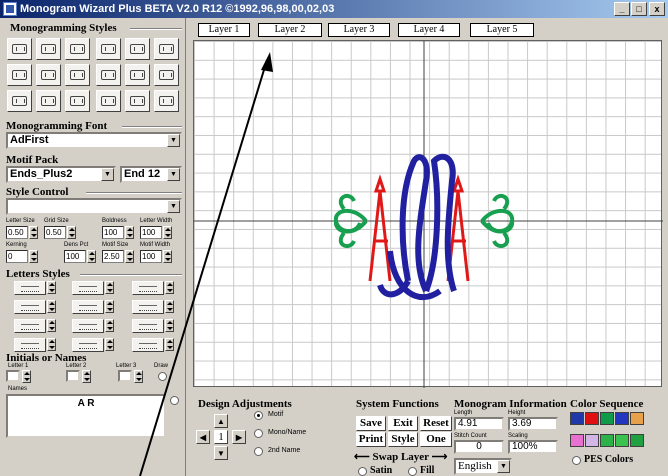  What do you see at coordinates (71, 232) in the screenshot?
I see `grid-size-stepper` at bounding box center [71, 232].